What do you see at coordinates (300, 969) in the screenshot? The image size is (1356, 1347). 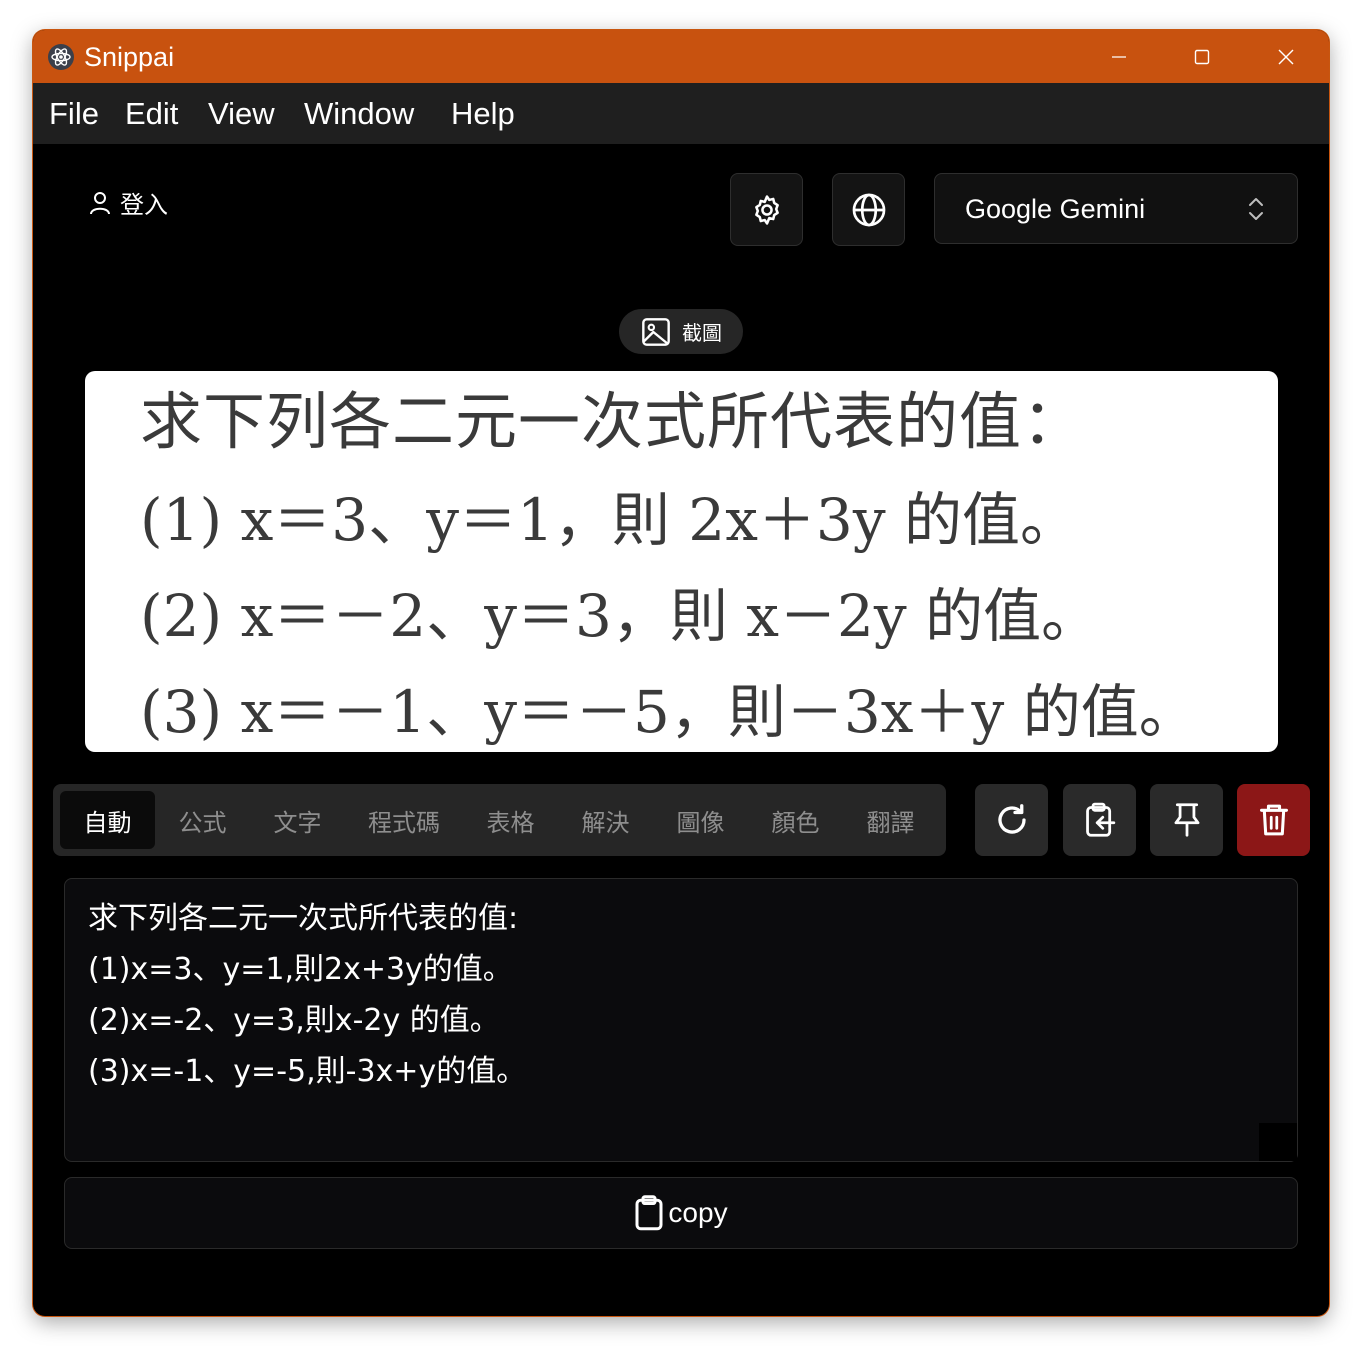 I see `result-line: (1)x=3、y=1,則2x+3y的值。` at bounding box center [300, 969].